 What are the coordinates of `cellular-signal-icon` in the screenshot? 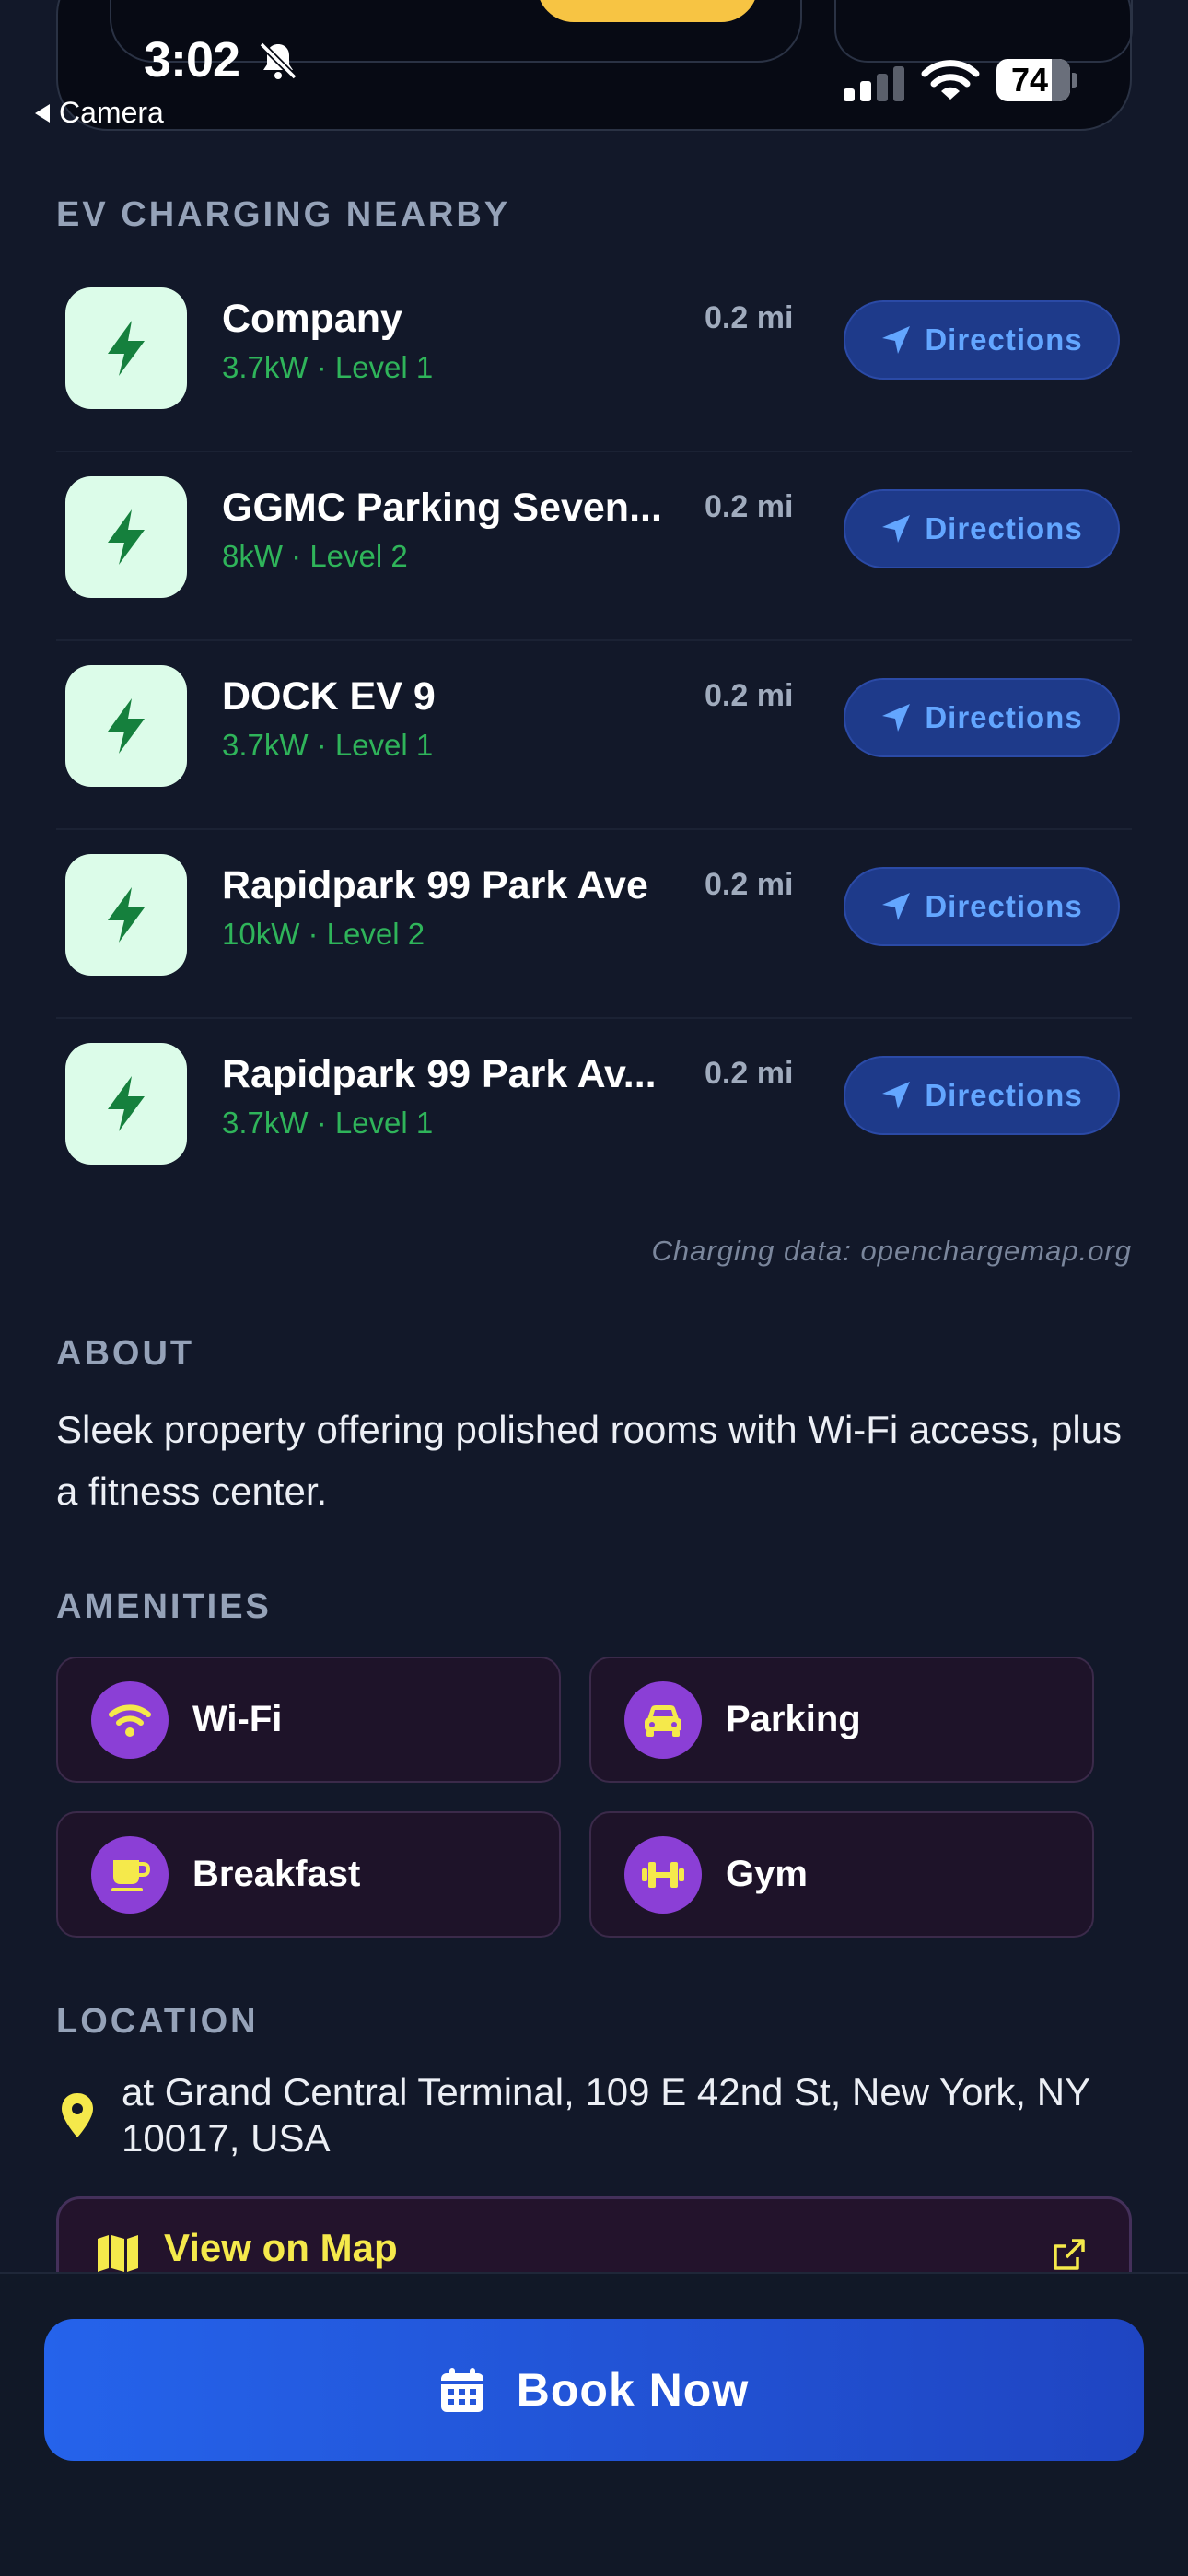 It's located at (874, 83).